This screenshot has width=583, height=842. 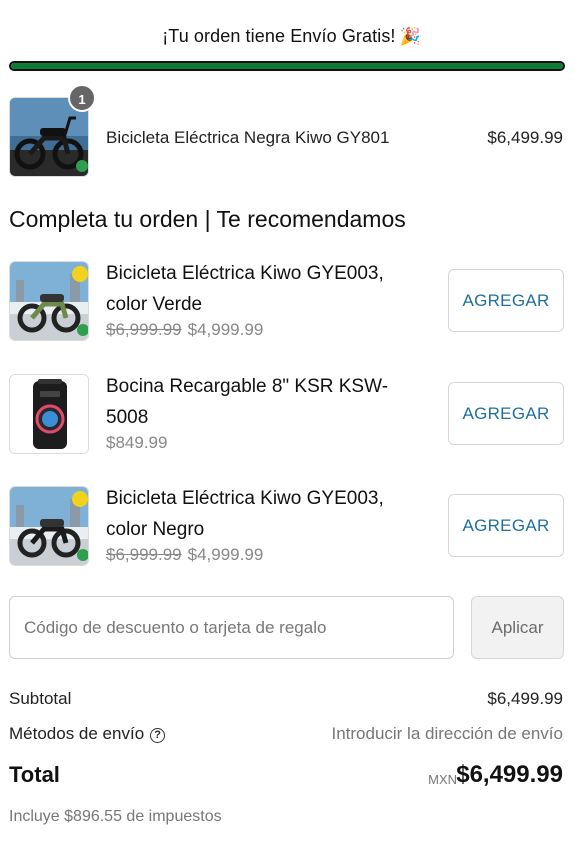 I want to click on electric-bike-green-icon, so click(x=49, y=301).